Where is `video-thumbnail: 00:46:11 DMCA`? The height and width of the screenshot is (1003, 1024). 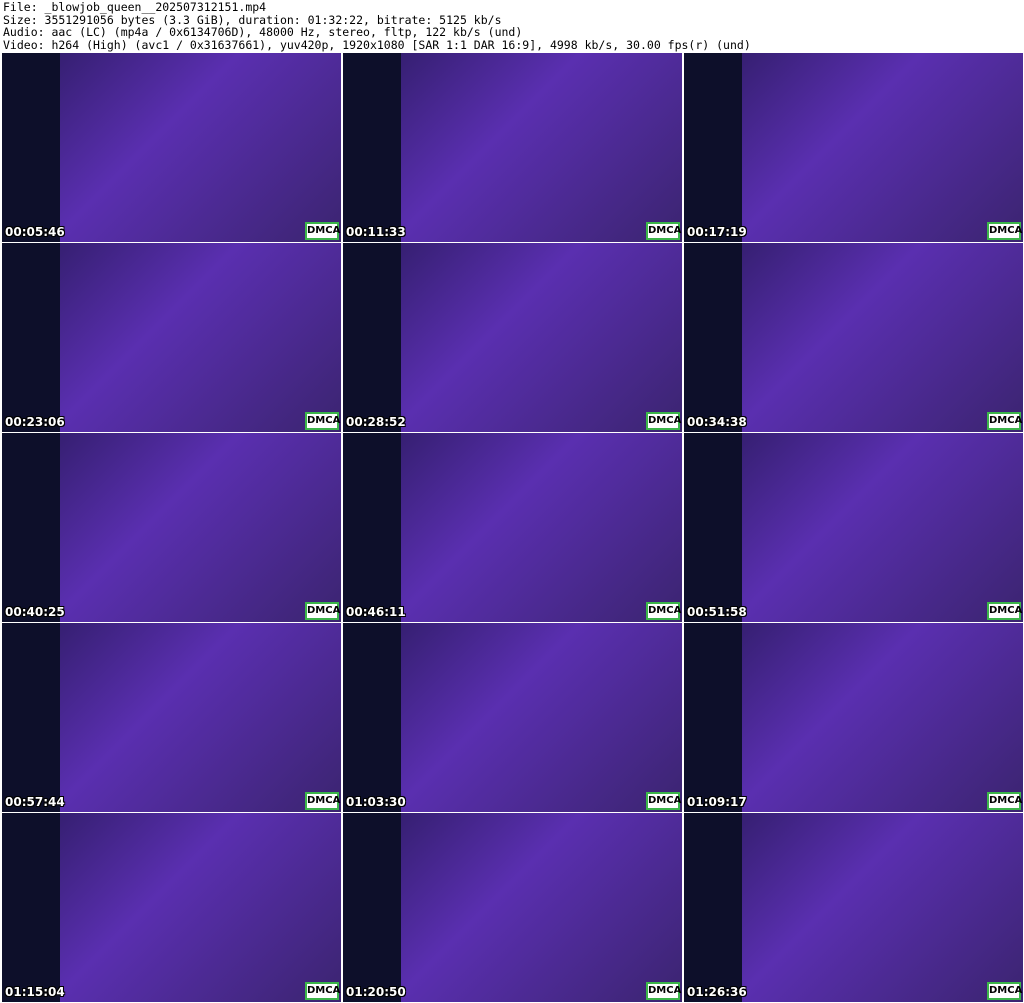
video-thumbnail: 00:46:11 DMCA is located at coordinates (512, 527).